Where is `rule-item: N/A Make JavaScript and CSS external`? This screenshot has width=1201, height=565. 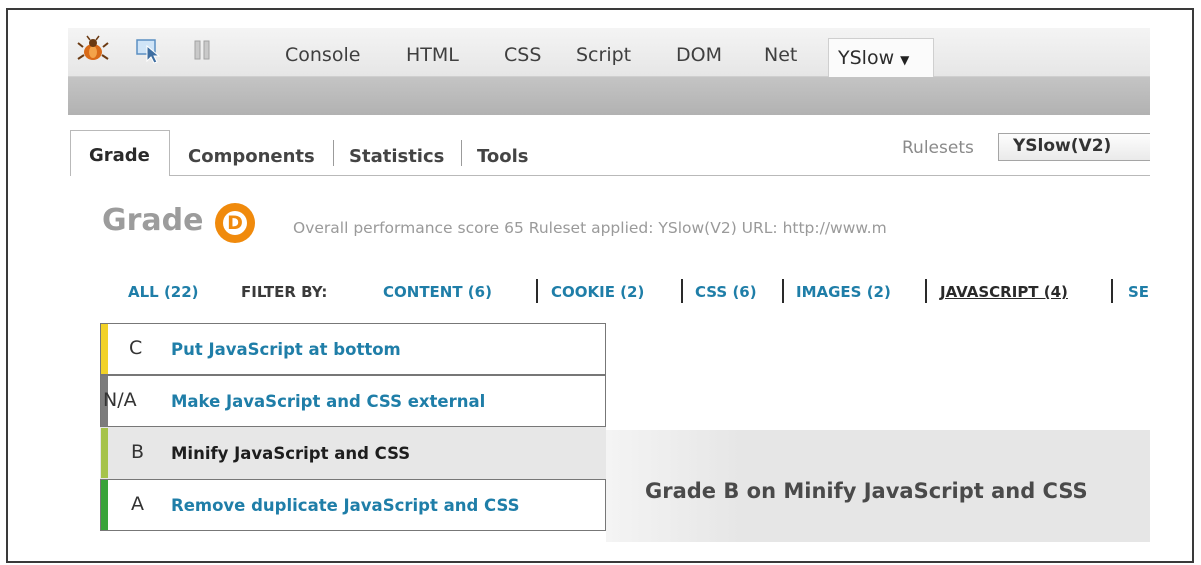 rule-item: N/A Make JavaScript and CSS external is located at coordinates (353, 401).